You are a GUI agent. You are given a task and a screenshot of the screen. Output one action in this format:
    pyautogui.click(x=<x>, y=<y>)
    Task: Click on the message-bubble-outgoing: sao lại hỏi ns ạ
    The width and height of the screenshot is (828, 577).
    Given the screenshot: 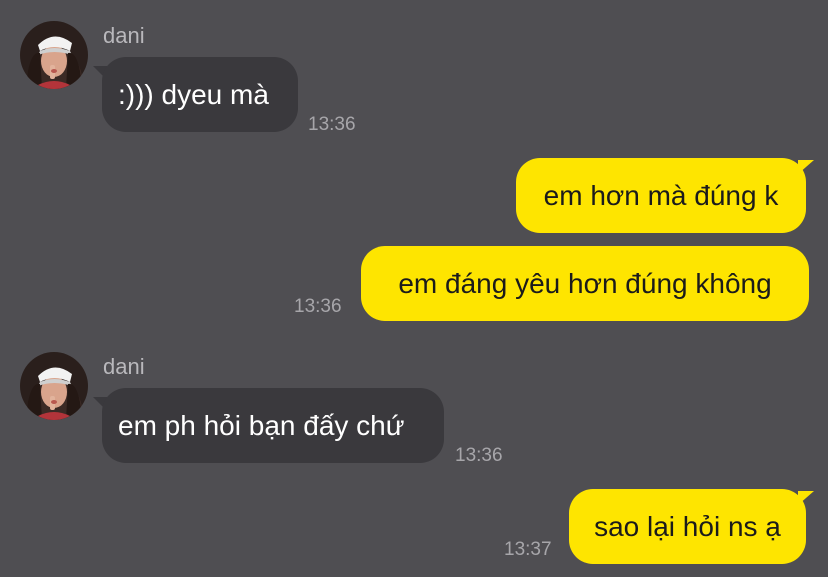 What is the action you would take?
    pyautogui.click(x=687, y=526)
    